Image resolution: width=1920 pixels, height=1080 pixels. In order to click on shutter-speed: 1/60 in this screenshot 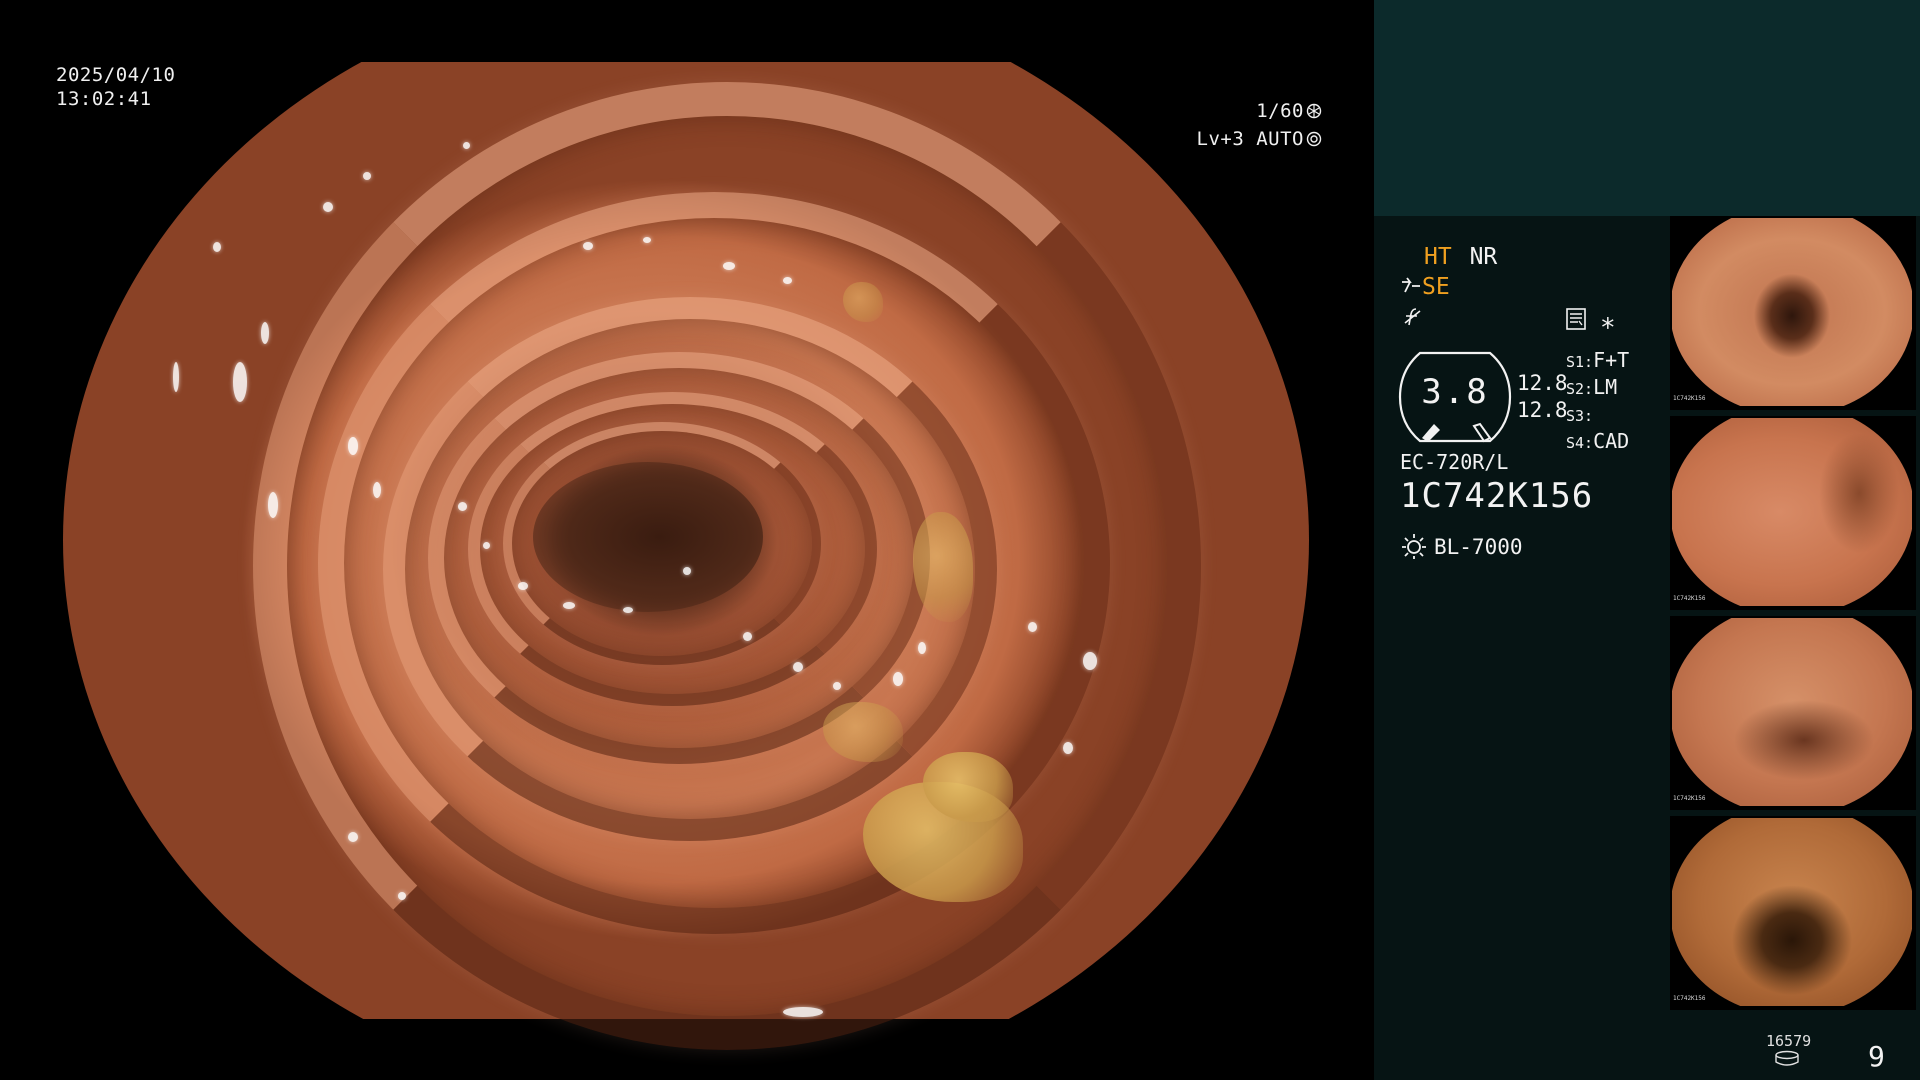, I will do `click(1280, 111)`.